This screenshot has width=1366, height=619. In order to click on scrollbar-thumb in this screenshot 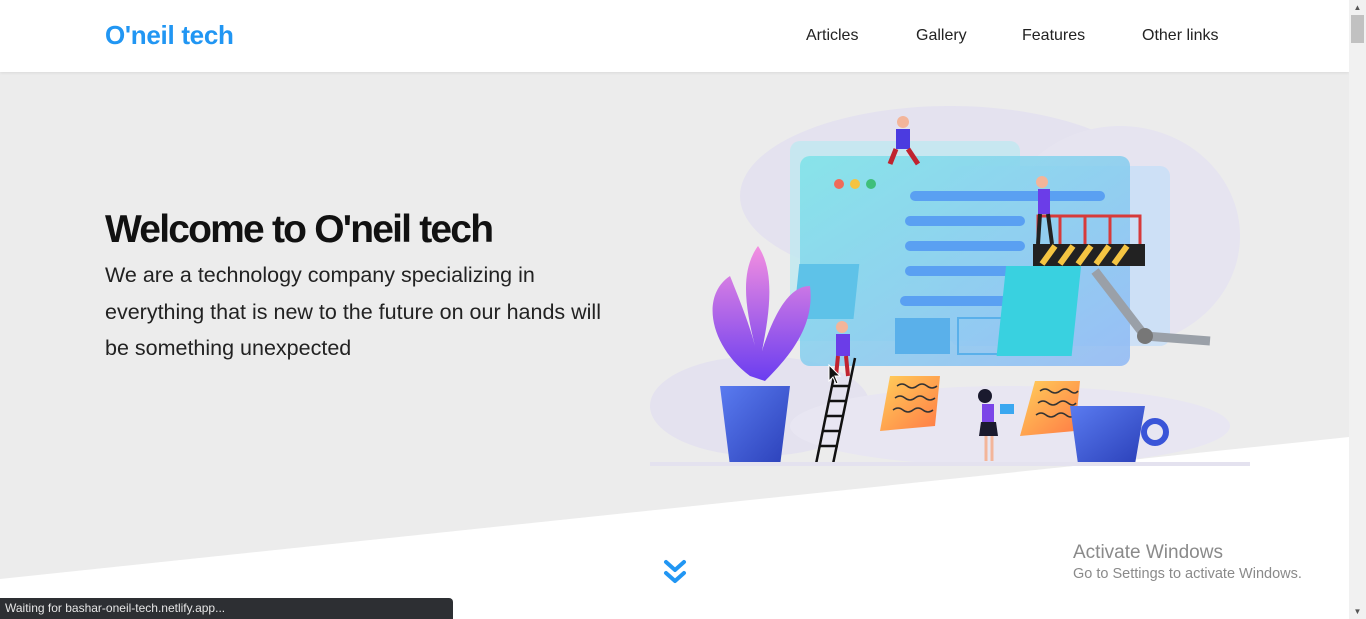, I will do `click(1357, 29)`.